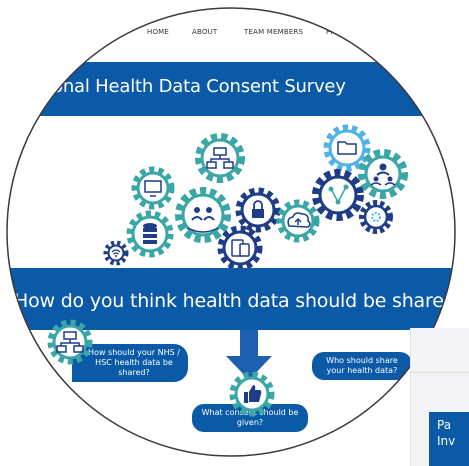  Describe the element at coordinates (203, 215) in the screenshot. I see `people-icon` at that location.